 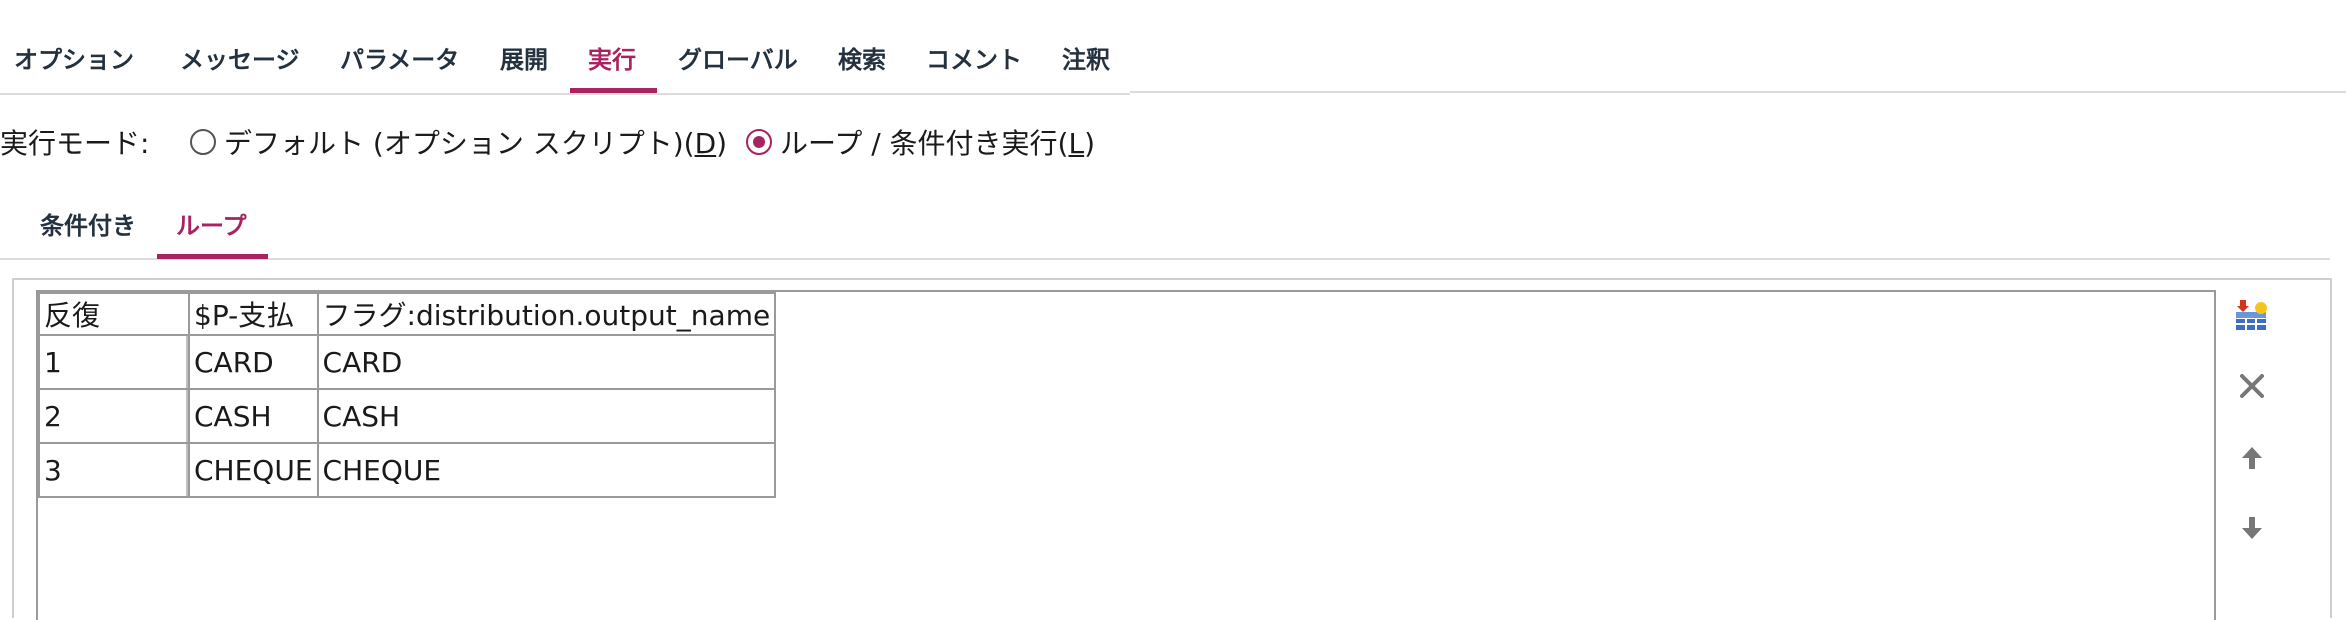 I want to click on tab-parameters: パラメータ, so click(x=399, y=57).